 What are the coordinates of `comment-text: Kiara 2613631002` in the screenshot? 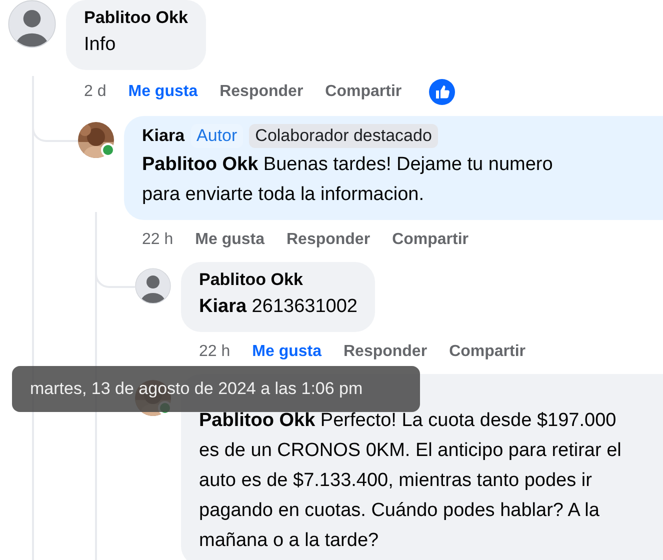 It's located at (278, 307).